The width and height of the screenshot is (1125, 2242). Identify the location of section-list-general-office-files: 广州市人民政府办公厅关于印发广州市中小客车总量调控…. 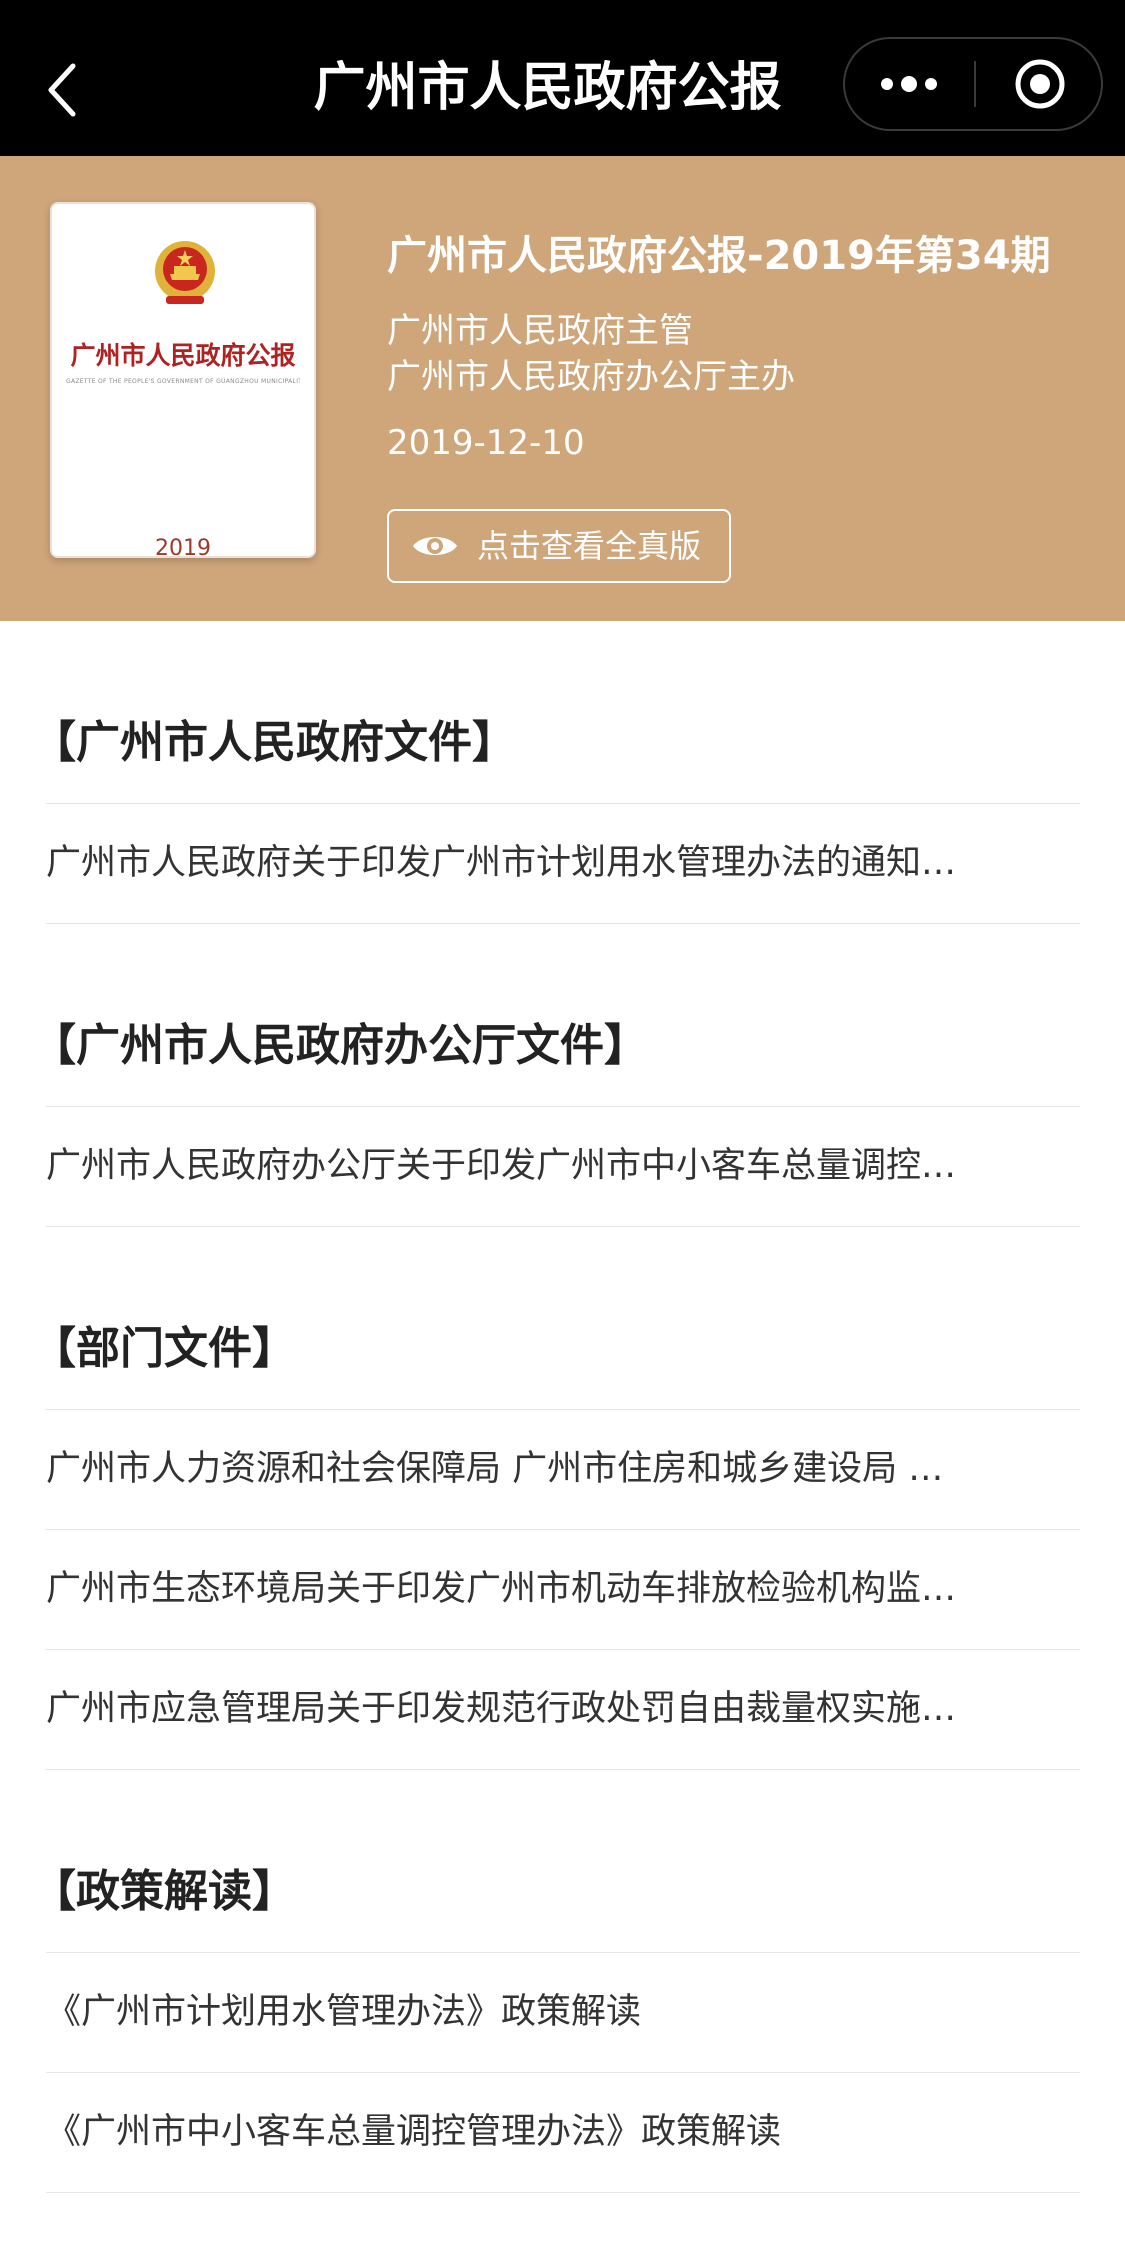
(563, 1166).